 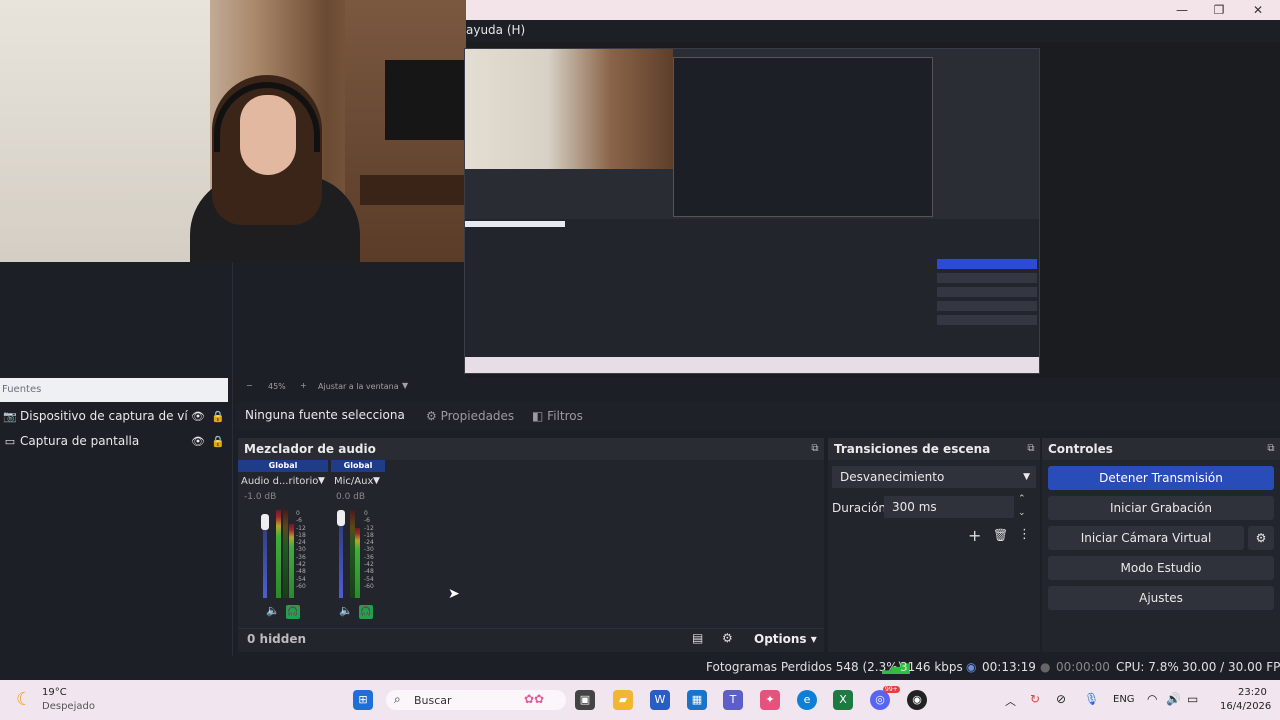 What do you see at coordinates (1261, 538) in the screenshot?
I see `virtual-camera-gear-icon: ⚙` at bounding box center [1261, 538].